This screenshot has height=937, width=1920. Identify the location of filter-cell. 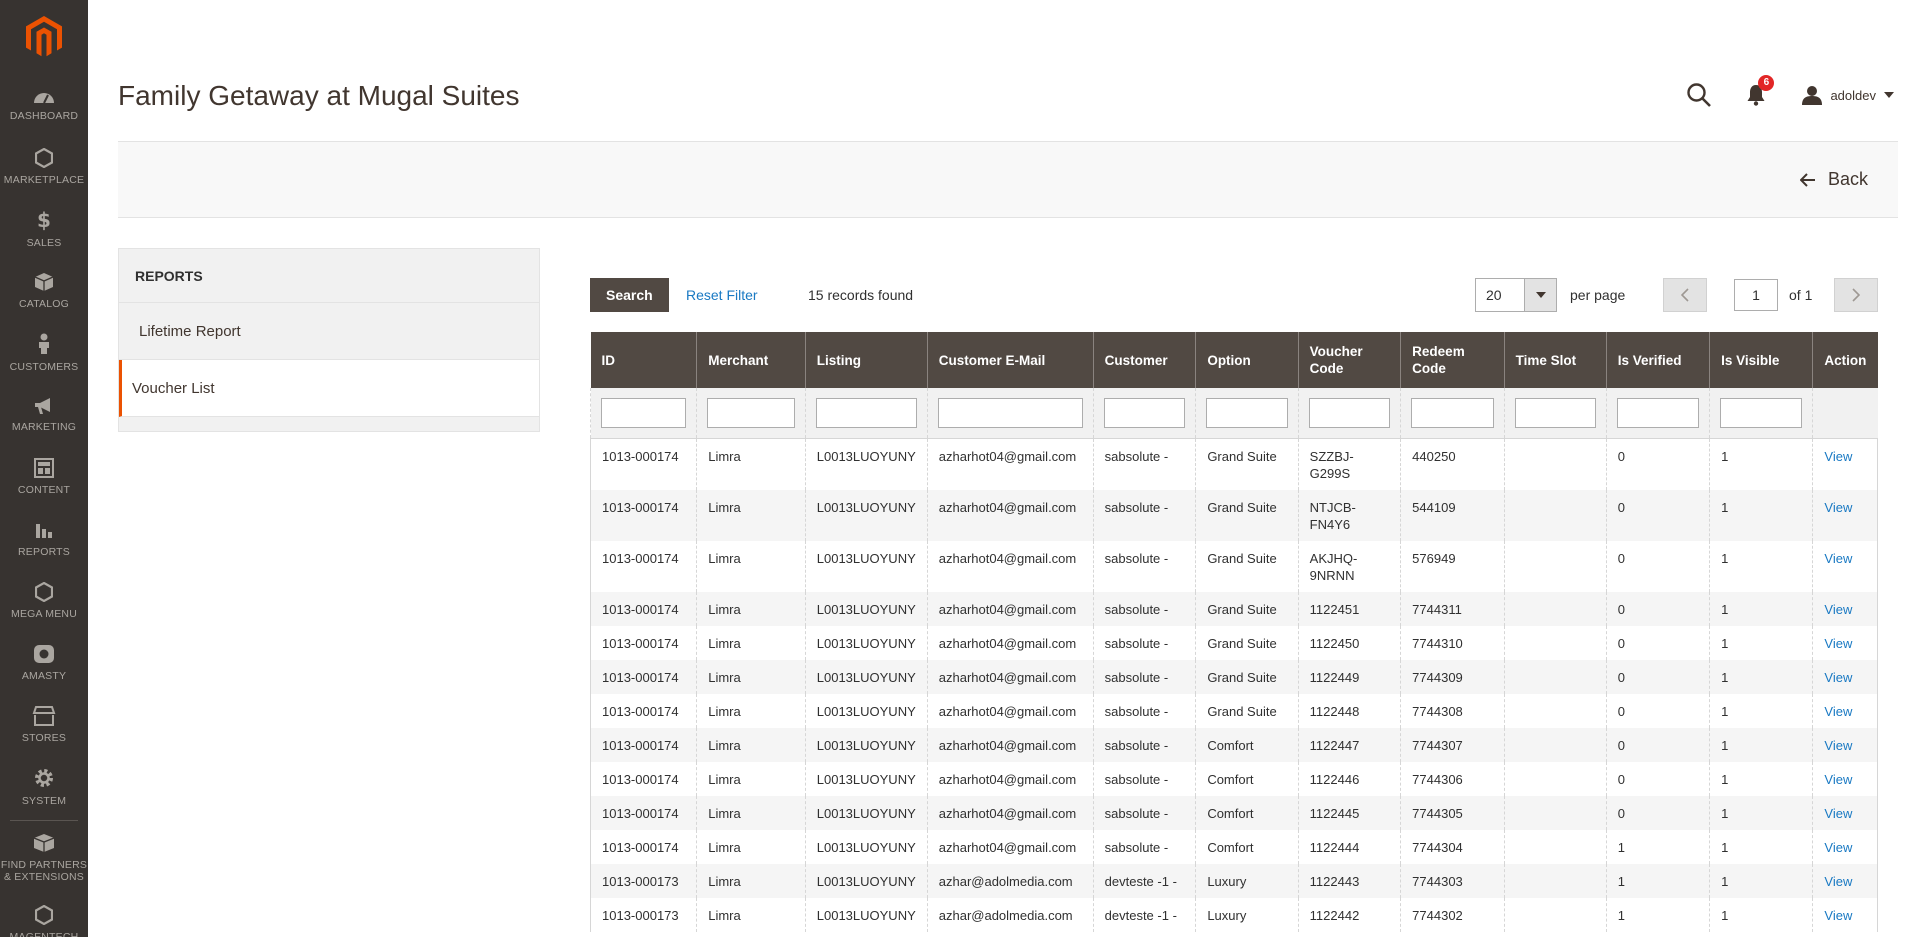
(643, 413).